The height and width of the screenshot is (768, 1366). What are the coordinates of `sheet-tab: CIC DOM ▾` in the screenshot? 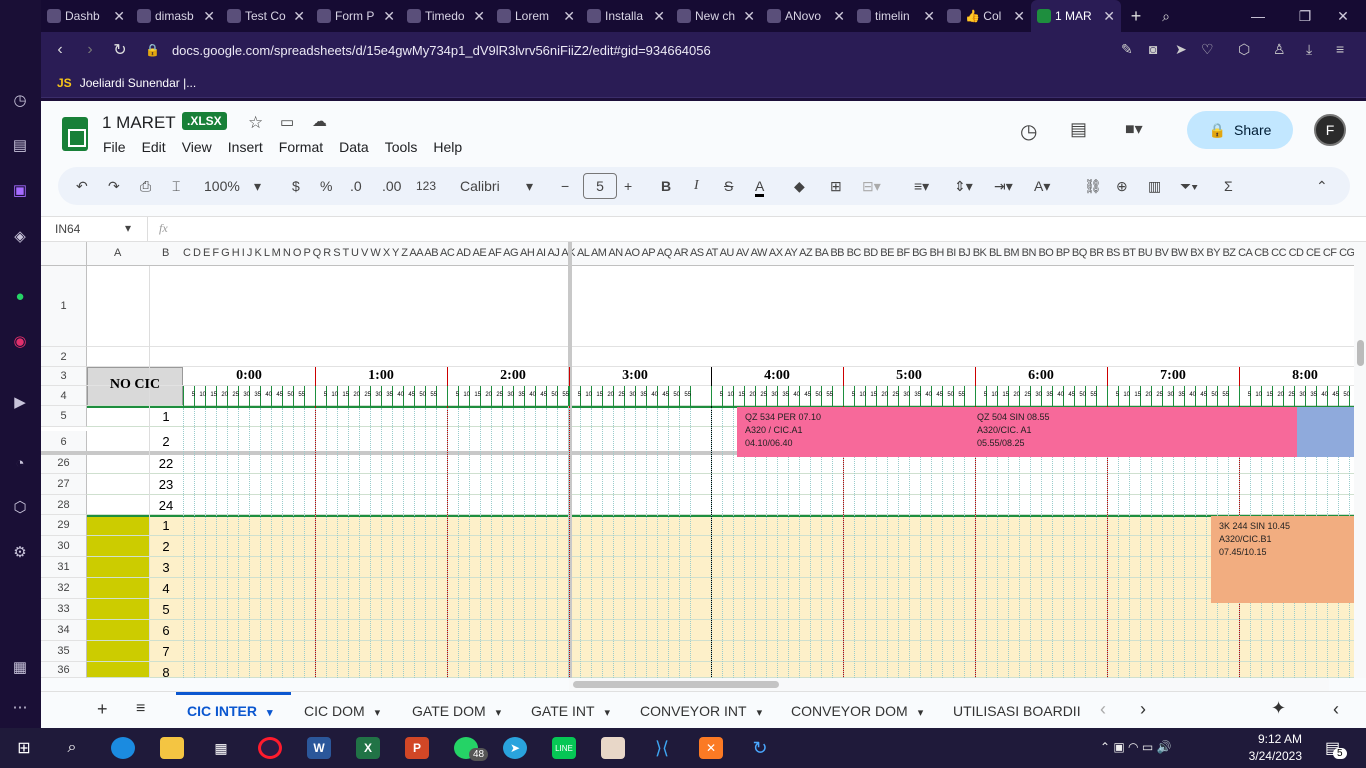 It's located at (342, 711).